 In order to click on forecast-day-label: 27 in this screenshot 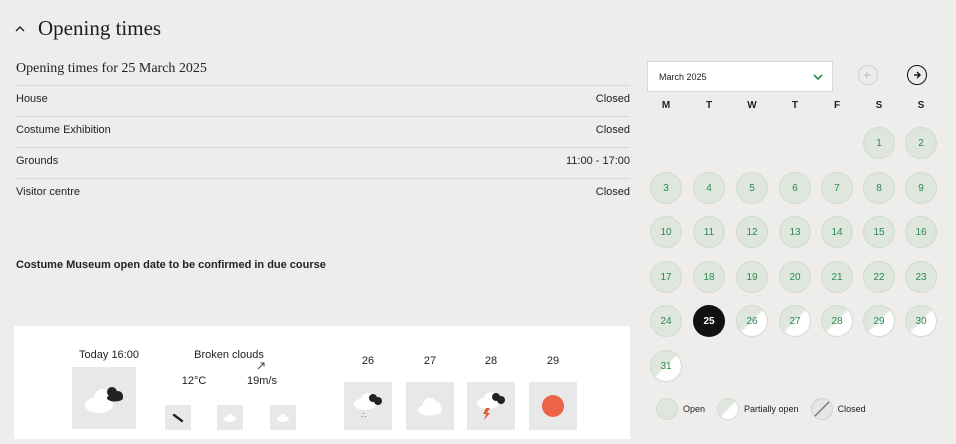, I will do `click(430, 361)`.